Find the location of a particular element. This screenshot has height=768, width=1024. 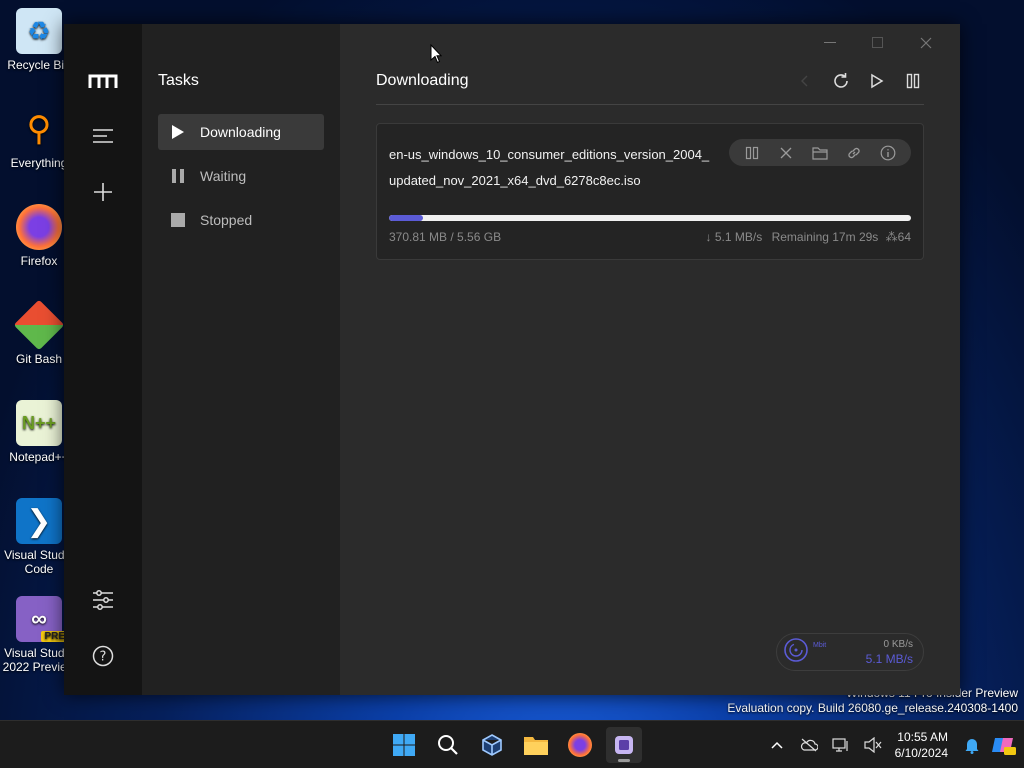

info-icon is located at coordinates (888, 153).